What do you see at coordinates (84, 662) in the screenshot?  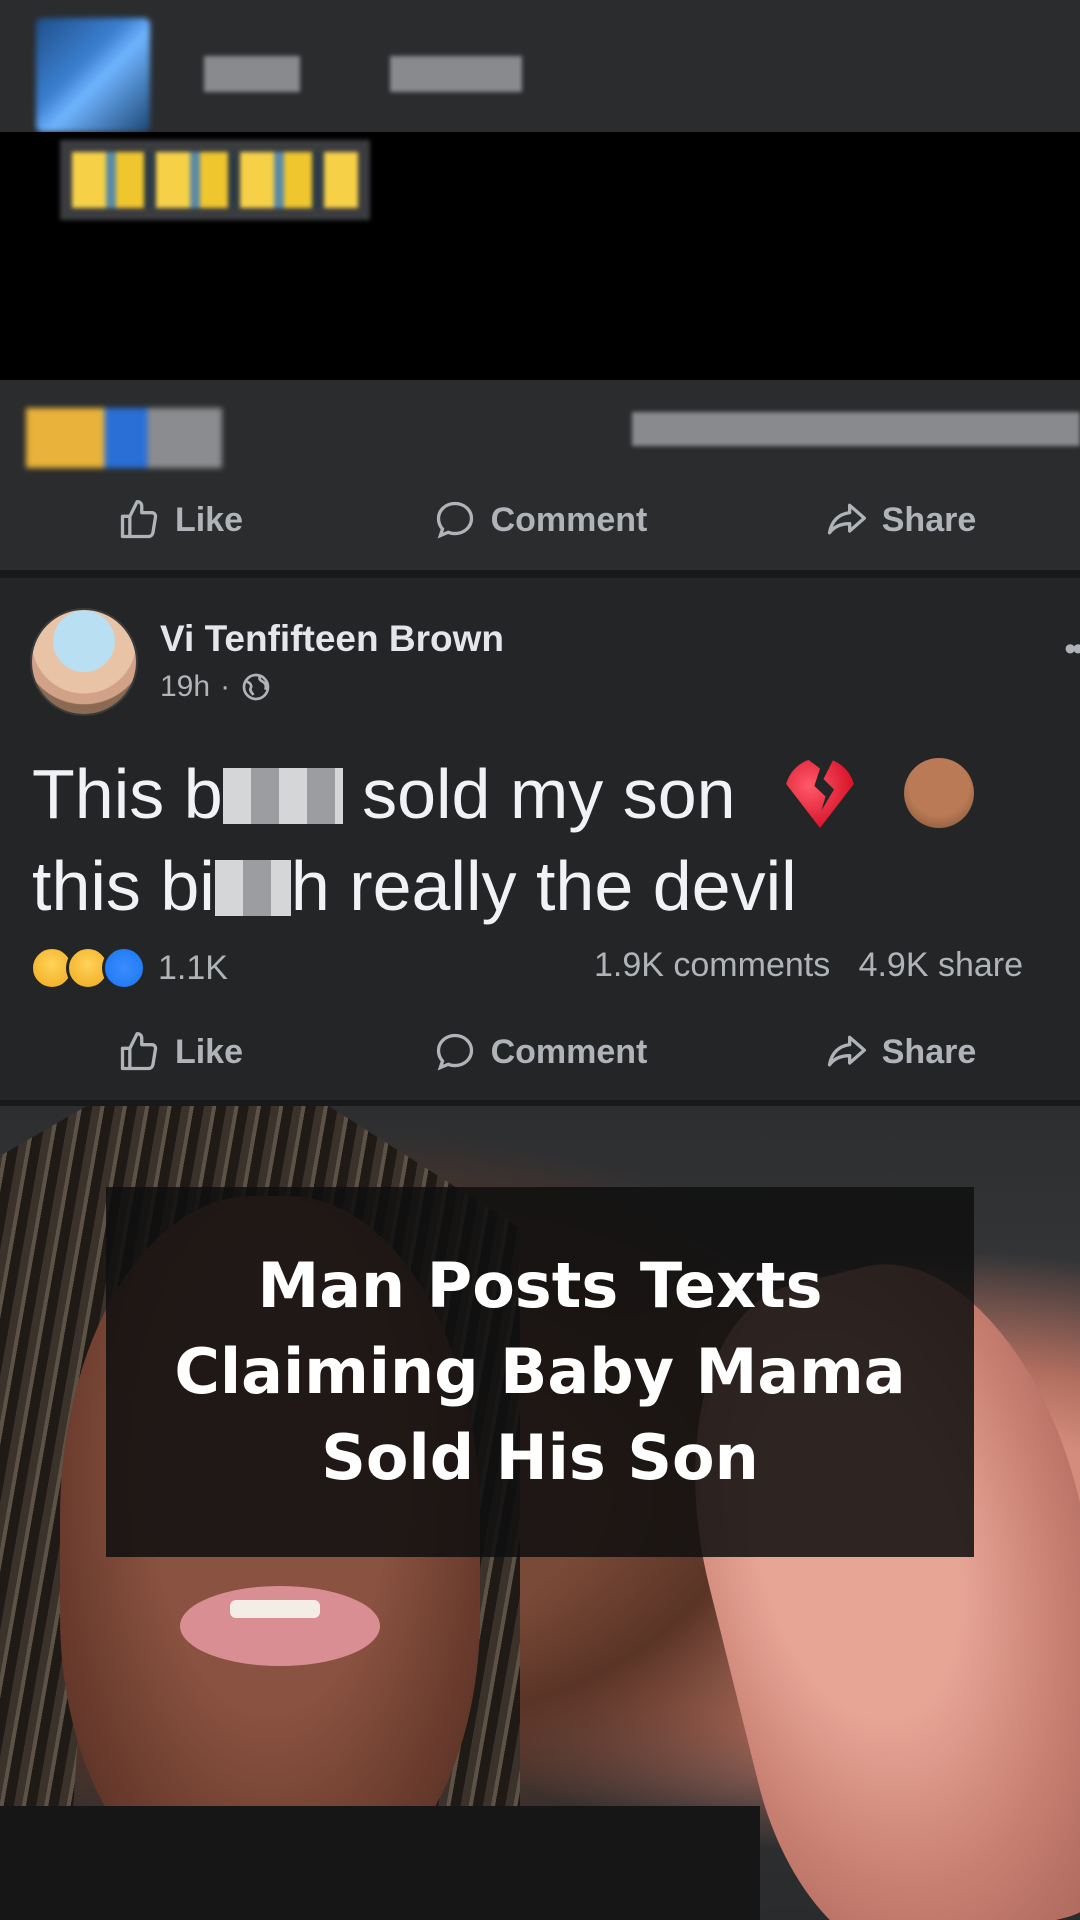 I see `avatar` at bounding box center [84, 662].